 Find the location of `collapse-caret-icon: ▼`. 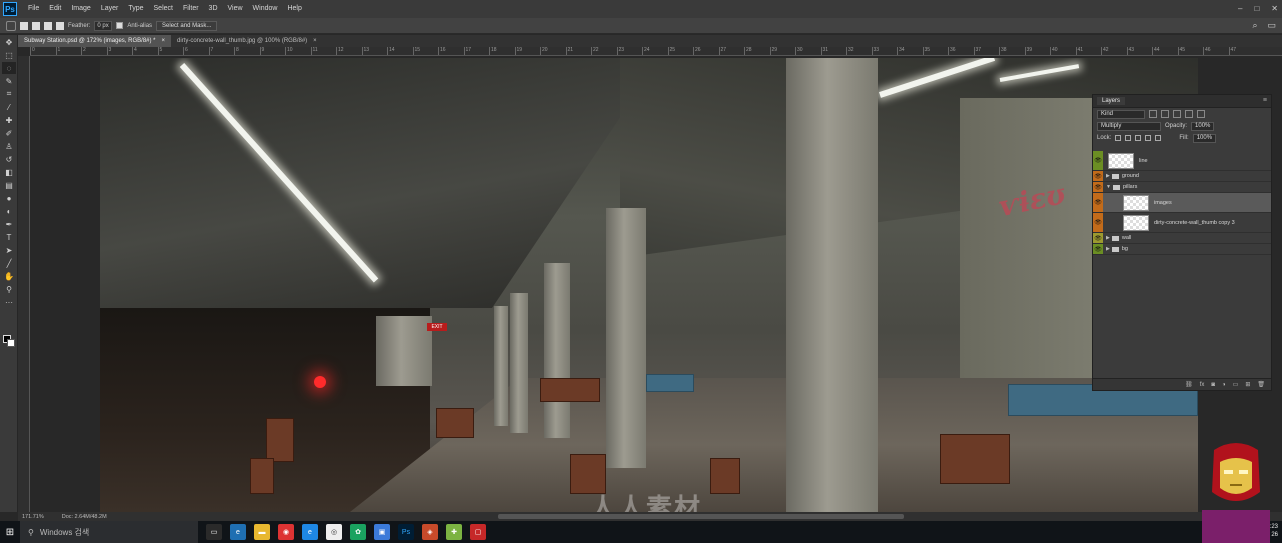

collapse-caret-icon: ▼ is located at coordinates (1108, 187).